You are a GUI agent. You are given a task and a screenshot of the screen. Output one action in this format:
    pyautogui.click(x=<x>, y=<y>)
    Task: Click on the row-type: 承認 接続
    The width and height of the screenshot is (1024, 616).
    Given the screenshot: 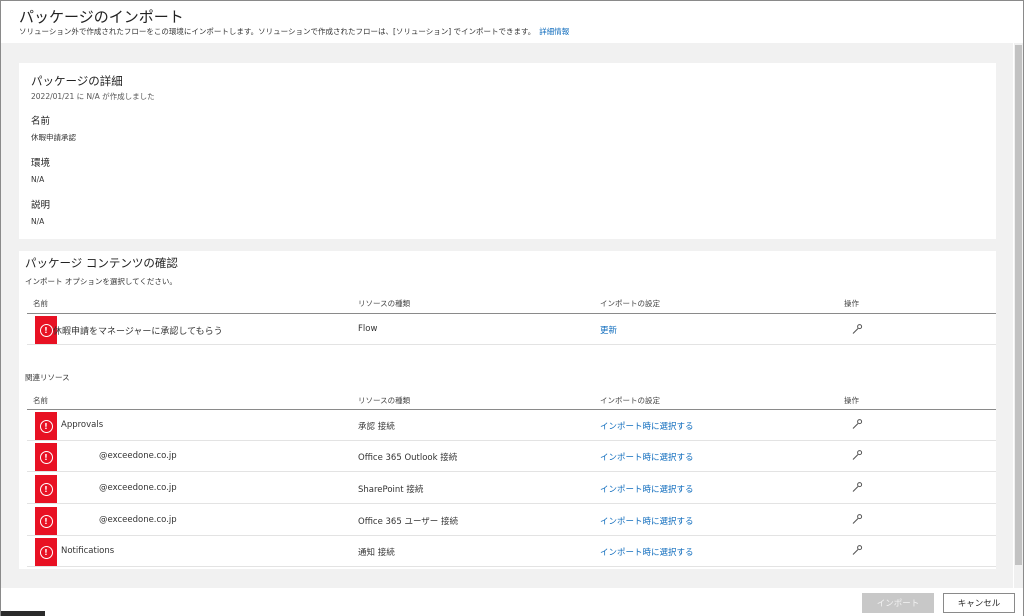 What is the action you would take?
    pyautogui.click(x=376, y=427)
    